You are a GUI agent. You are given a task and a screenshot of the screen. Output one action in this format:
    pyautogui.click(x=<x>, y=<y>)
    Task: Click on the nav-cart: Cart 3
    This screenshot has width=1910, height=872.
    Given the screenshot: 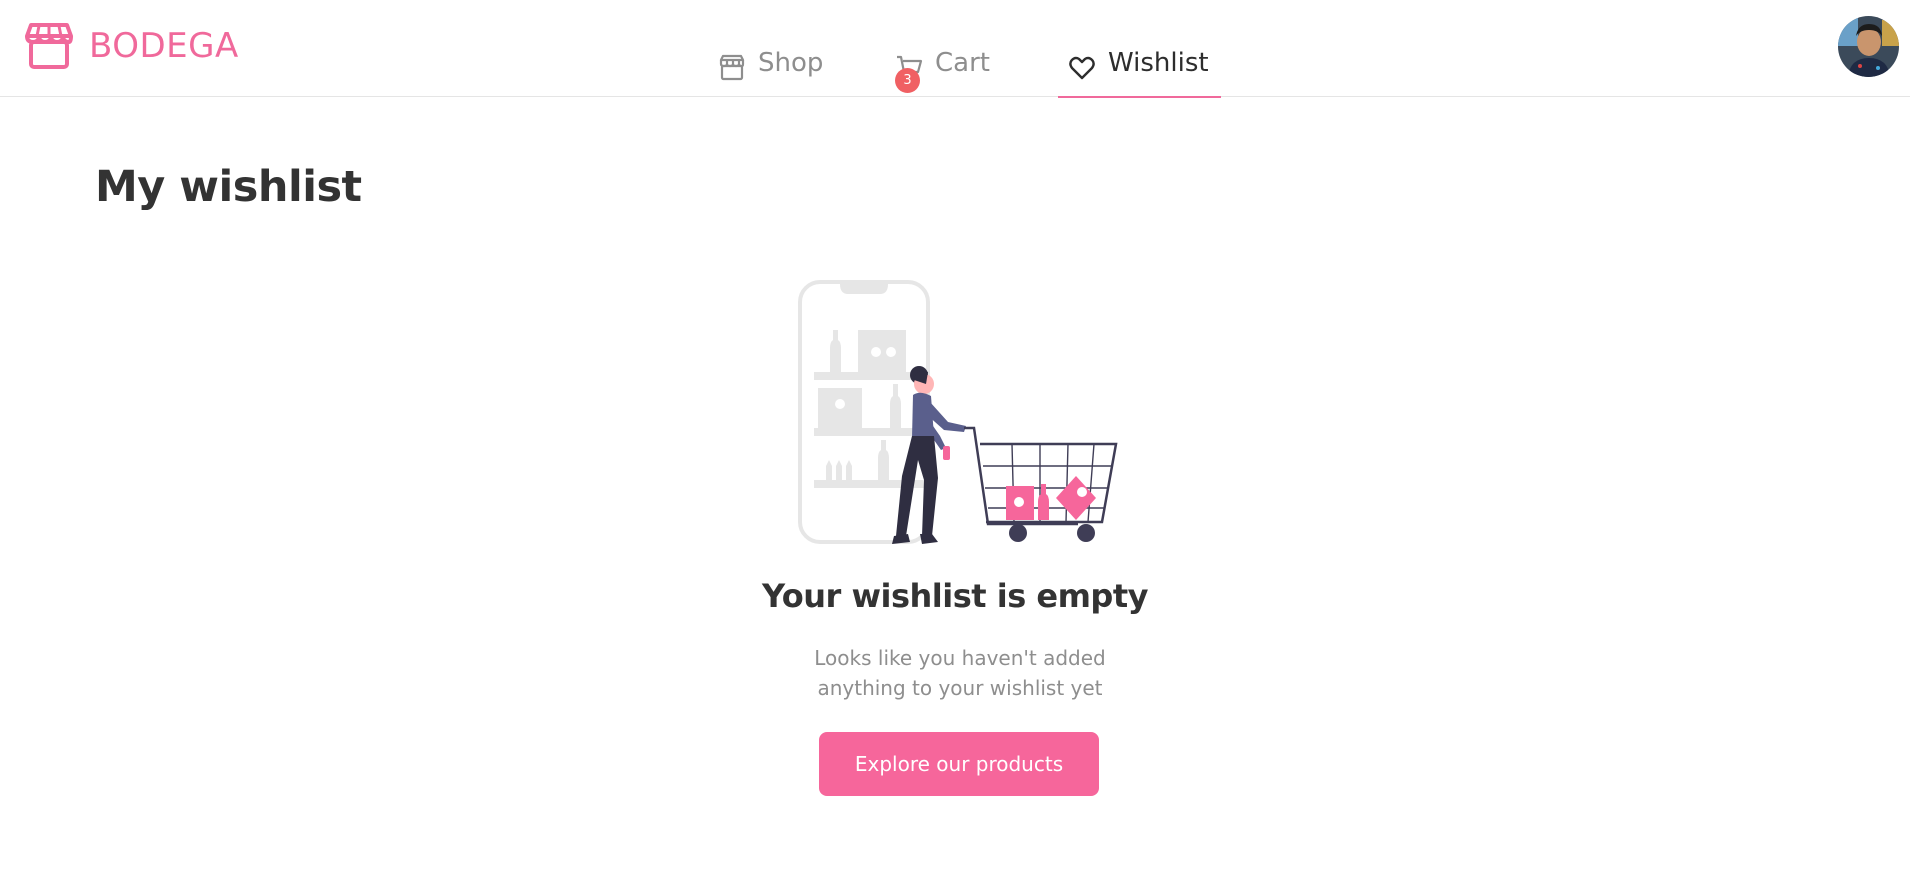 What is the action you would take?
    pyautogui.click(x=942, y=72)
    